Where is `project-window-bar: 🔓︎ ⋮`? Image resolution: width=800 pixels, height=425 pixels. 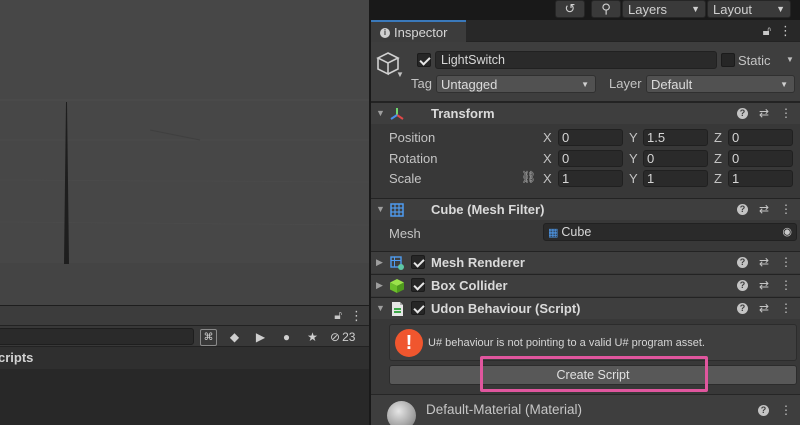 project-window-bar: 🔓︎ ⋮ is located at coordinates (184, 315).